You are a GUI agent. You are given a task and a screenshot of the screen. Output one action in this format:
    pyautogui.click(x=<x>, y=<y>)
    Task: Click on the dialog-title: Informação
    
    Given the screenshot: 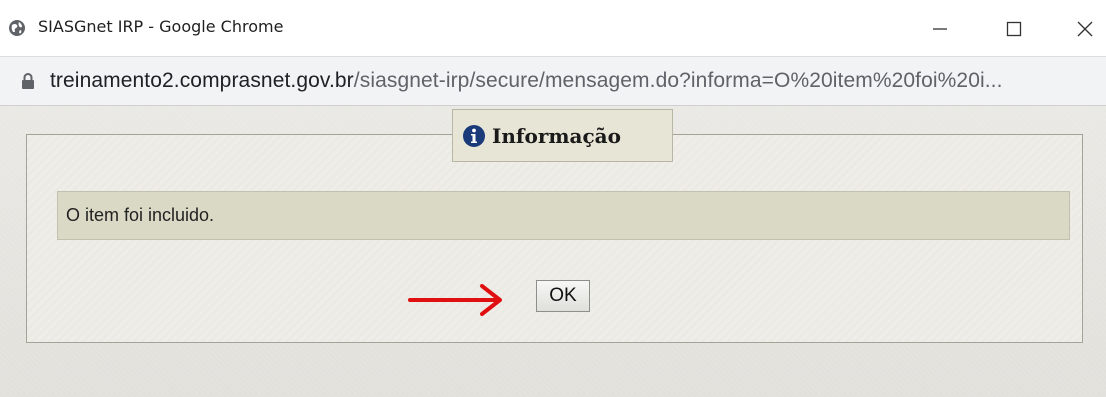 What is the action you would take?
    pyautogui.click(x=556, y=135)
    